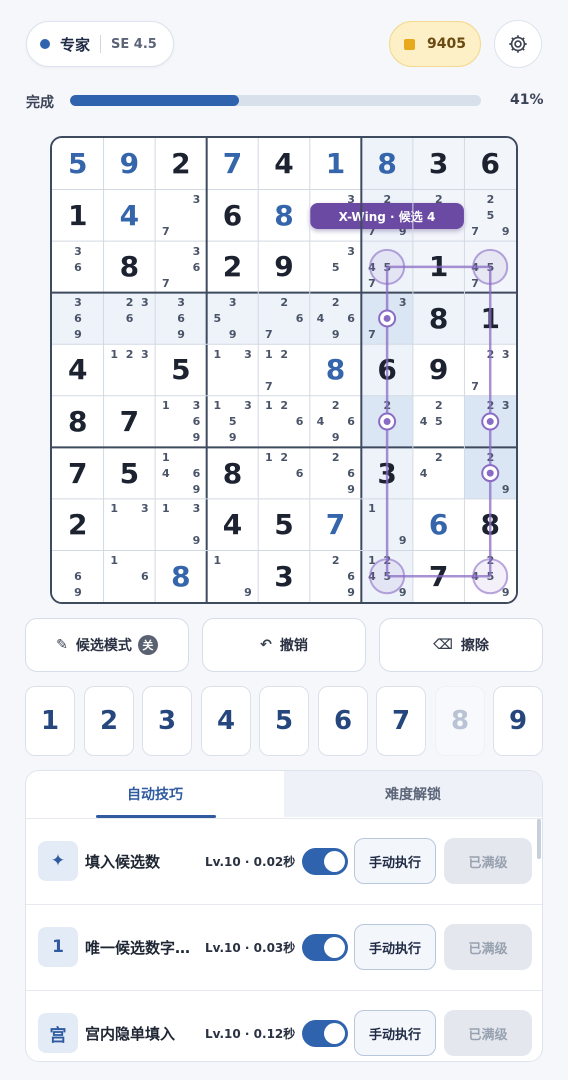 The height and width of the screenshot is (1080, 568). I want to click on sudoku-cell: 35, so click(335, 267).